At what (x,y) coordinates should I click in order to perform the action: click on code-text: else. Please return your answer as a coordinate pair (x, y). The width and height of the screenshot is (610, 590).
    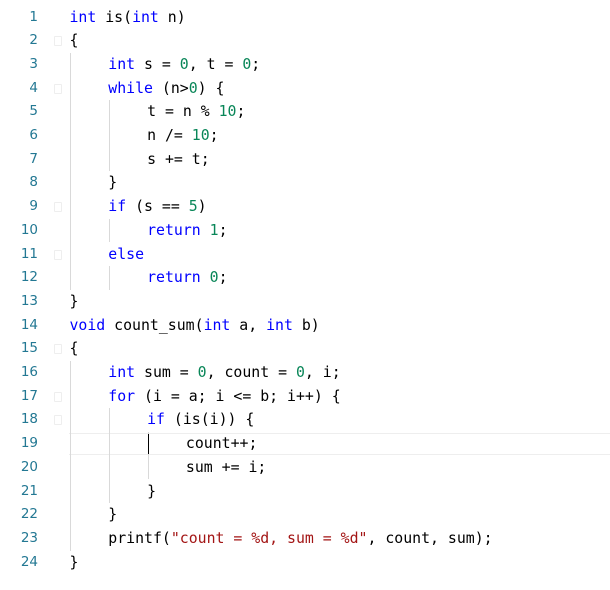
    Looking at the image, I should click on (126, 255).